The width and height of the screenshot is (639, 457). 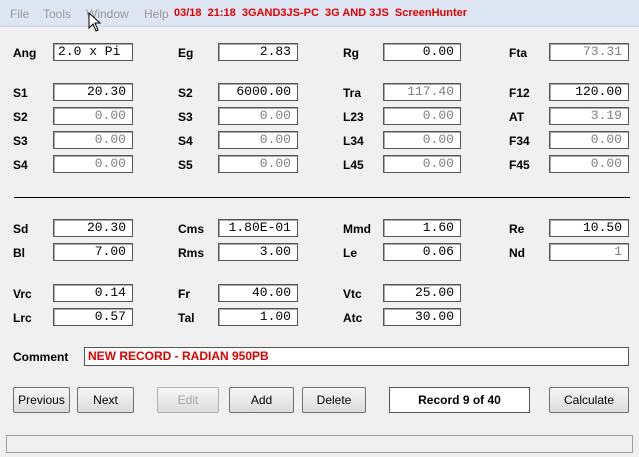 What do you see at coordinates (41, 357) in the screenshot?
I see `label-comment: Comment` at bounding box center [41, 357].